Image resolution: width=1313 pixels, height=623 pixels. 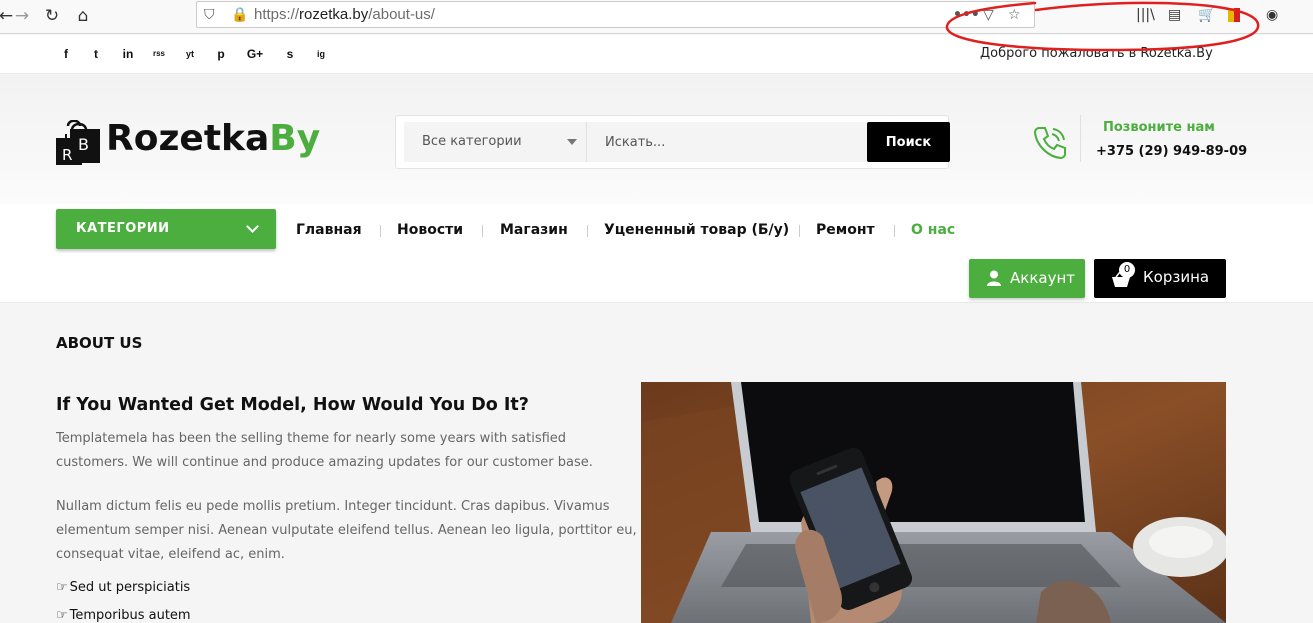 What do you see at coordinates (1080, 138) in the screenshot?
I see `divider` at bounding box center [1080, 138].